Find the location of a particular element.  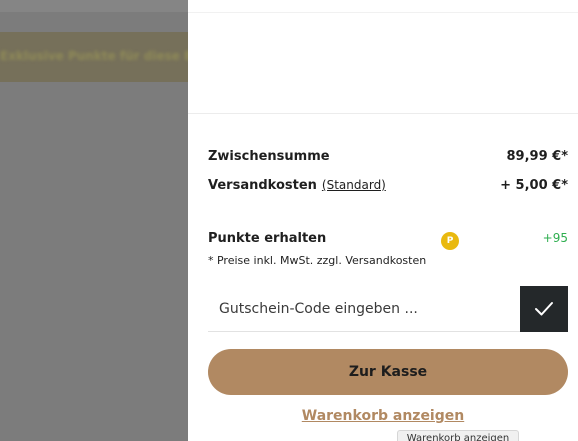

points-row: Punkte erhalten P +95 is located at coordinates (388, 242).